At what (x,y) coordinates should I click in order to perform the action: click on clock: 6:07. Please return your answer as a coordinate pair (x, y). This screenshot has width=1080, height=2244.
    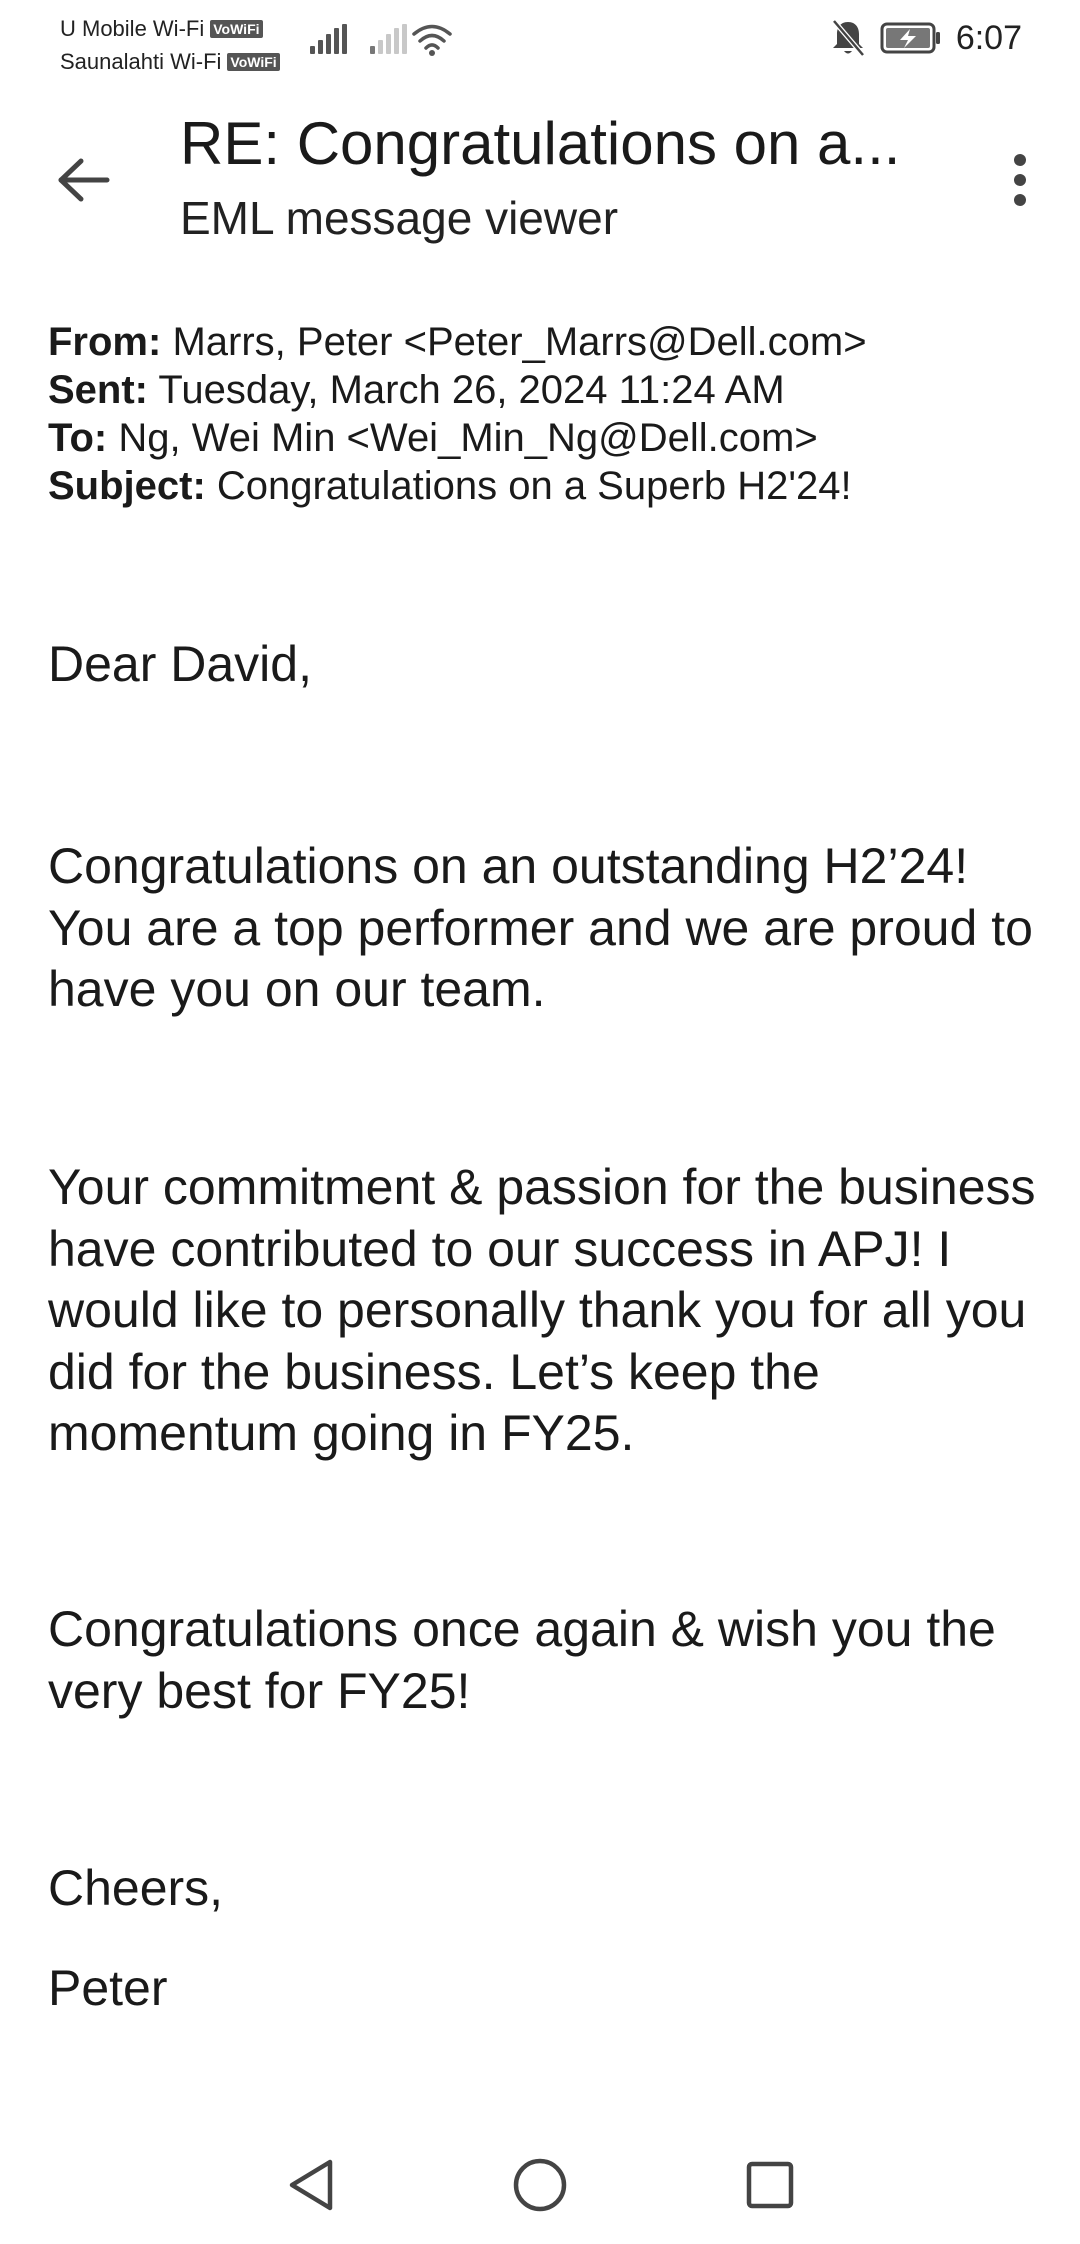
    Looking at the image, I should click on (988, 37).